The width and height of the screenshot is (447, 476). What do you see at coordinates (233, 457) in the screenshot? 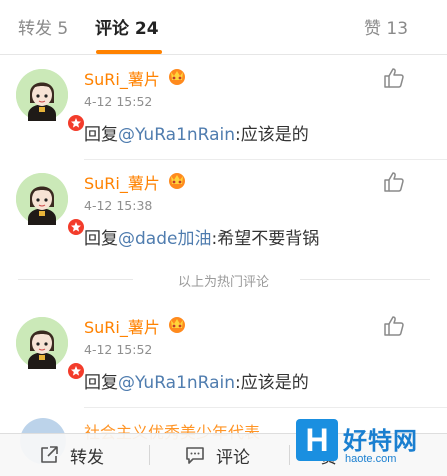
I see `comment-label: 评论` at bounding box center [233, 457].